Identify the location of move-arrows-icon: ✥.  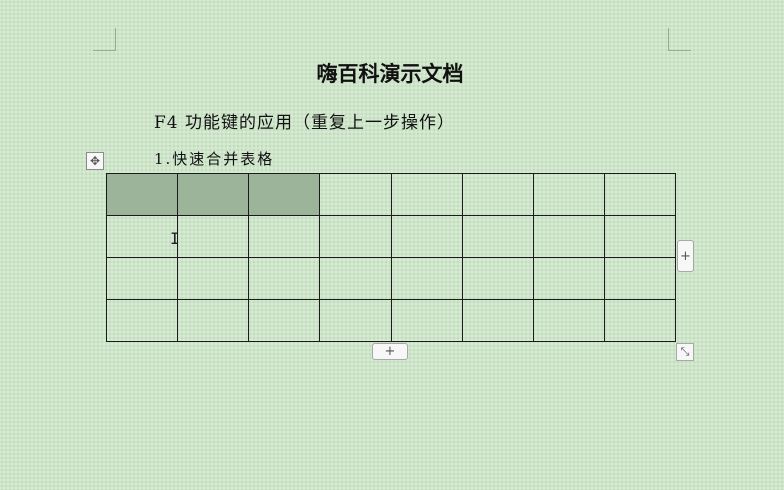
(95, 161).